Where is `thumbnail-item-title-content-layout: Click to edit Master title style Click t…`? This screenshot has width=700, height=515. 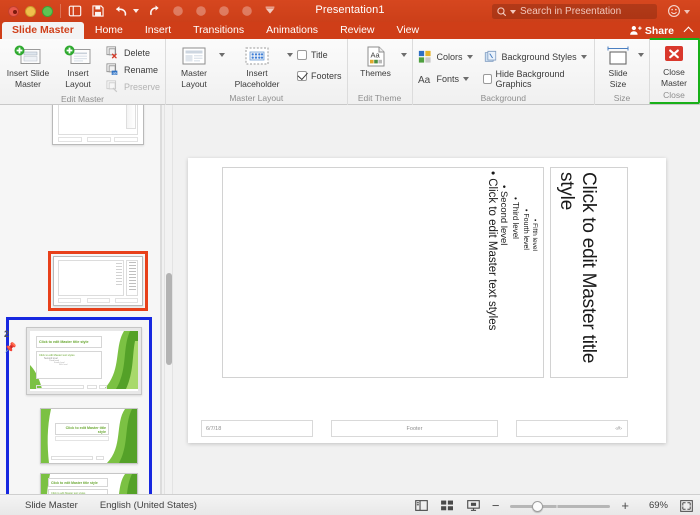
thumbnail-item-title-content-layout: Click to edit Master title style Click t… is located at coordinates (89, 483).